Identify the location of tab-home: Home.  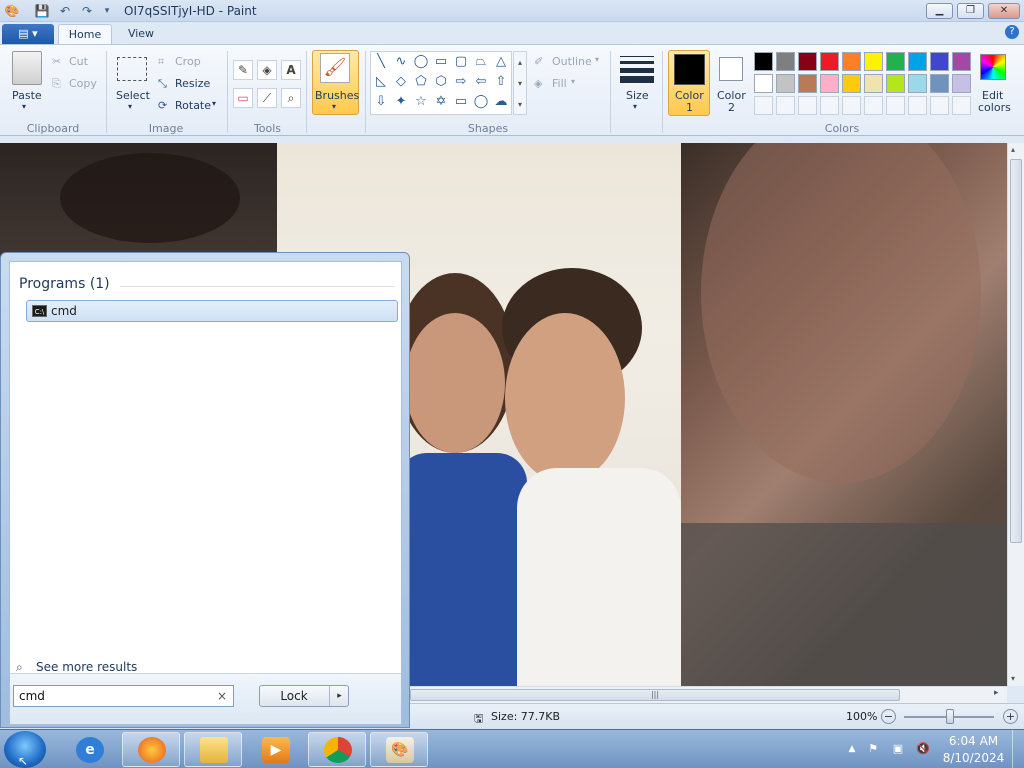
(85, 34).